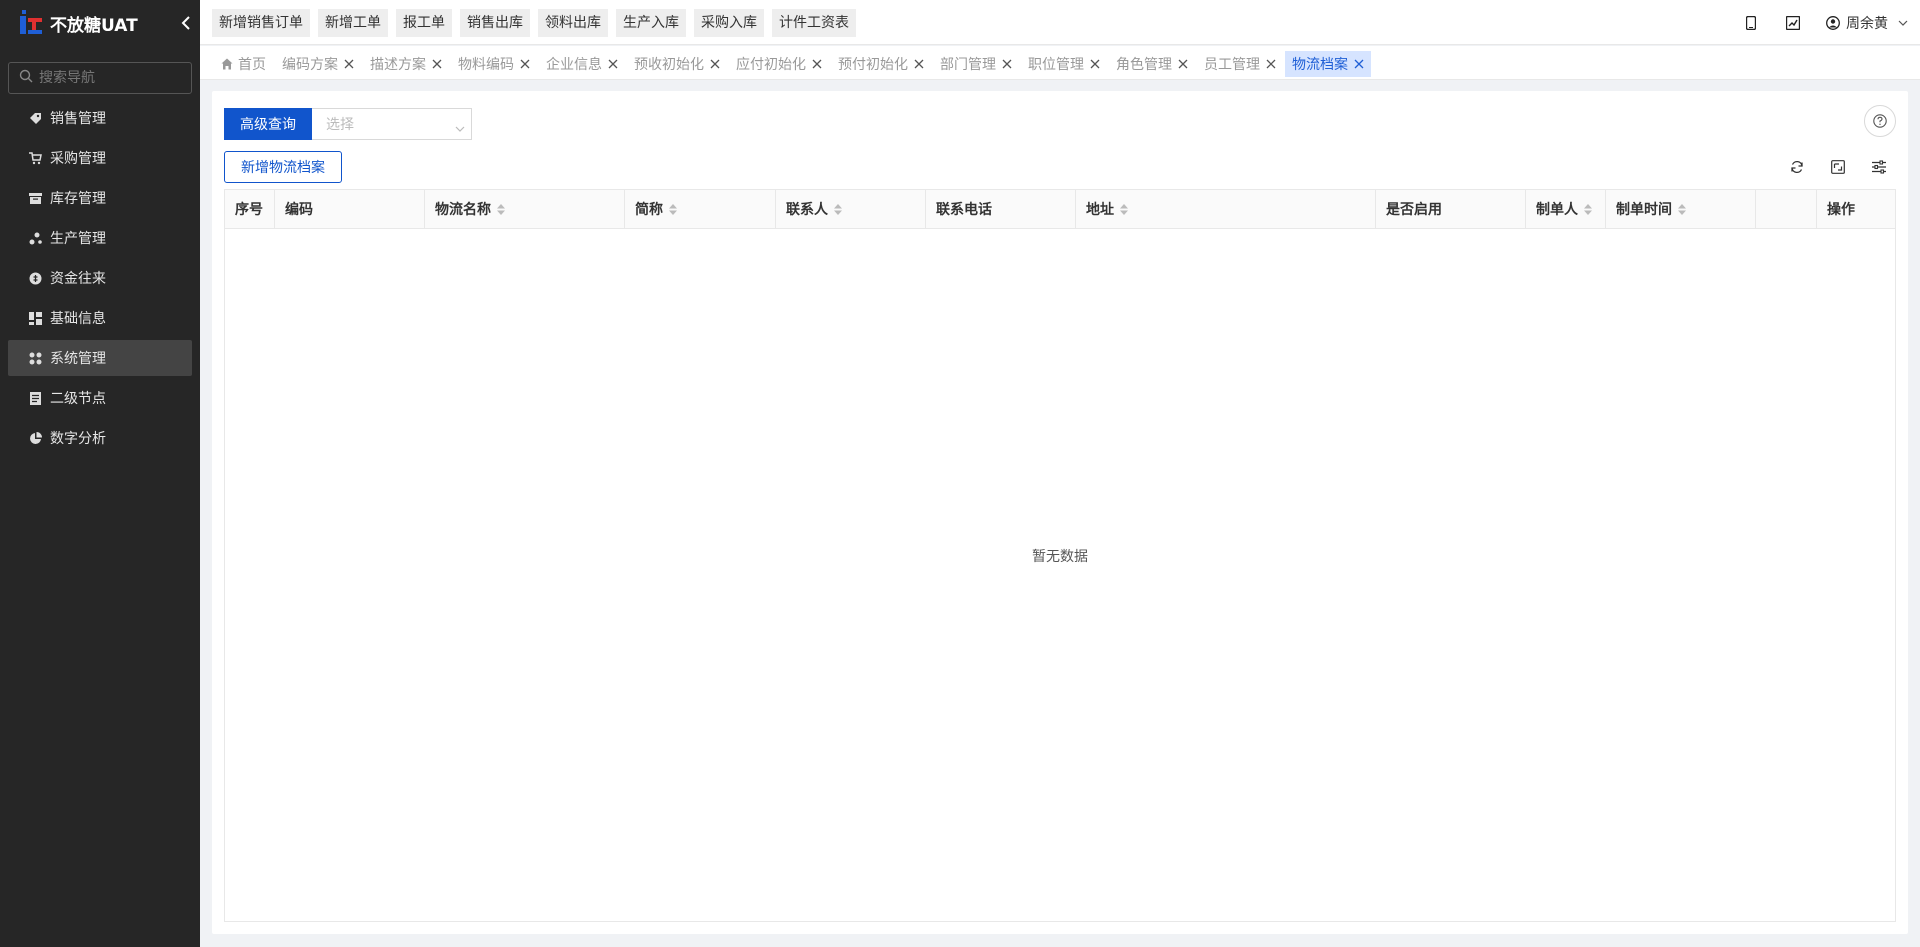  I want to click on sidebar-item-funds: 资金往来, so click(100, 278).